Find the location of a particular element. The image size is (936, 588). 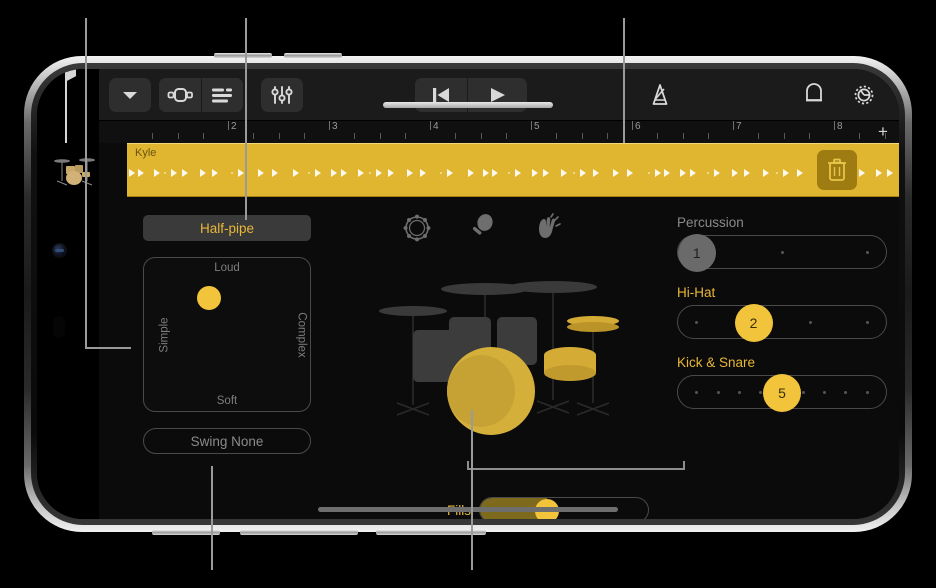

tracks-icon is located at coordinates (222, 95).